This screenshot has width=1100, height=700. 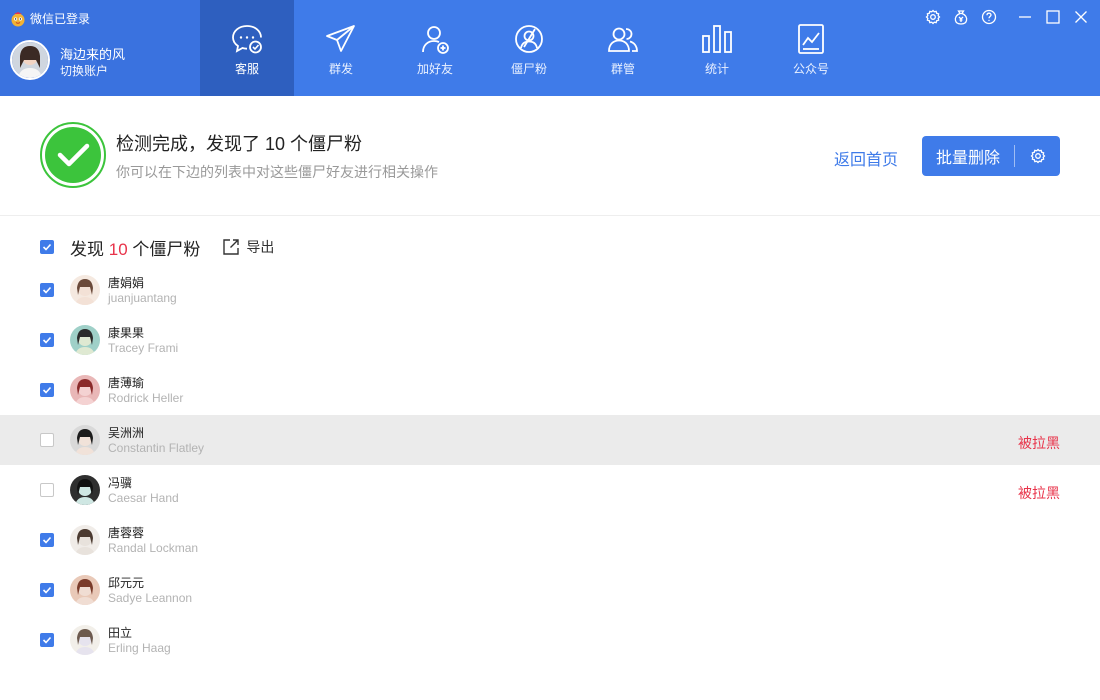 I want to click on paper-plane-icon, so click(x=340, y=38).